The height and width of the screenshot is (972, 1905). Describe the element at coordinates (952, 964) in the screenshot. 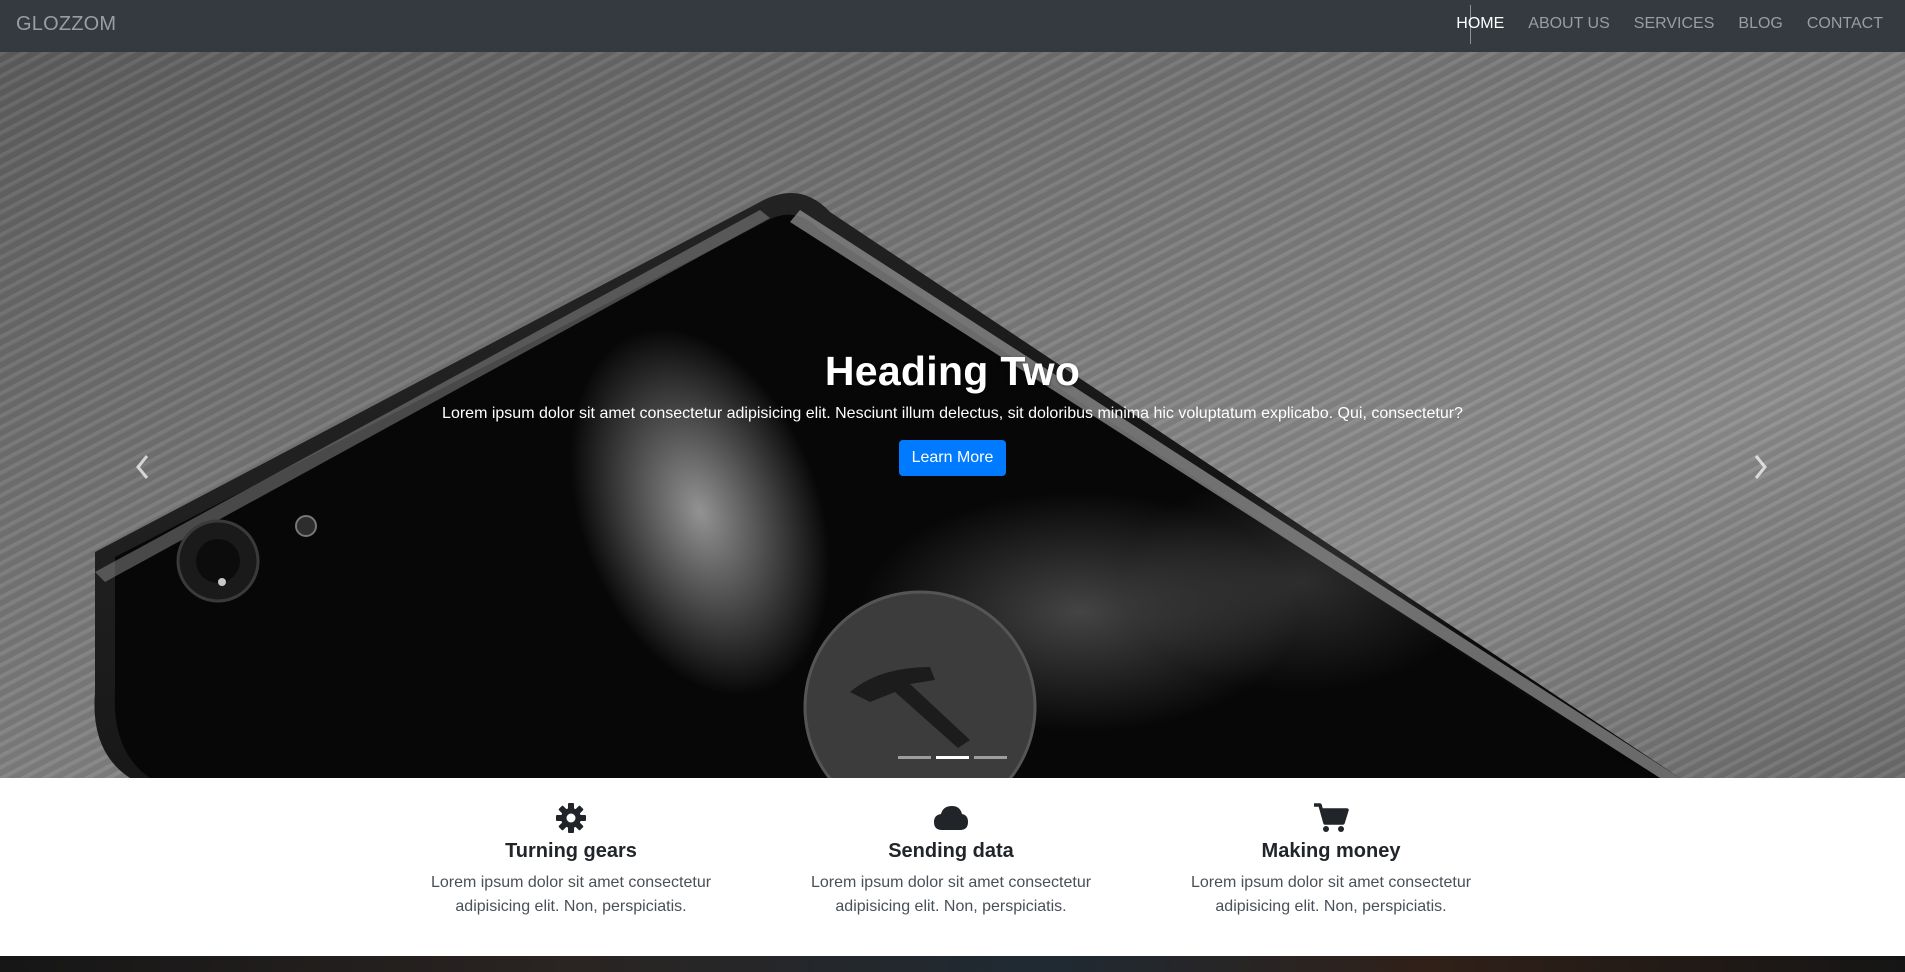

I see `next-section-preview` at that location.